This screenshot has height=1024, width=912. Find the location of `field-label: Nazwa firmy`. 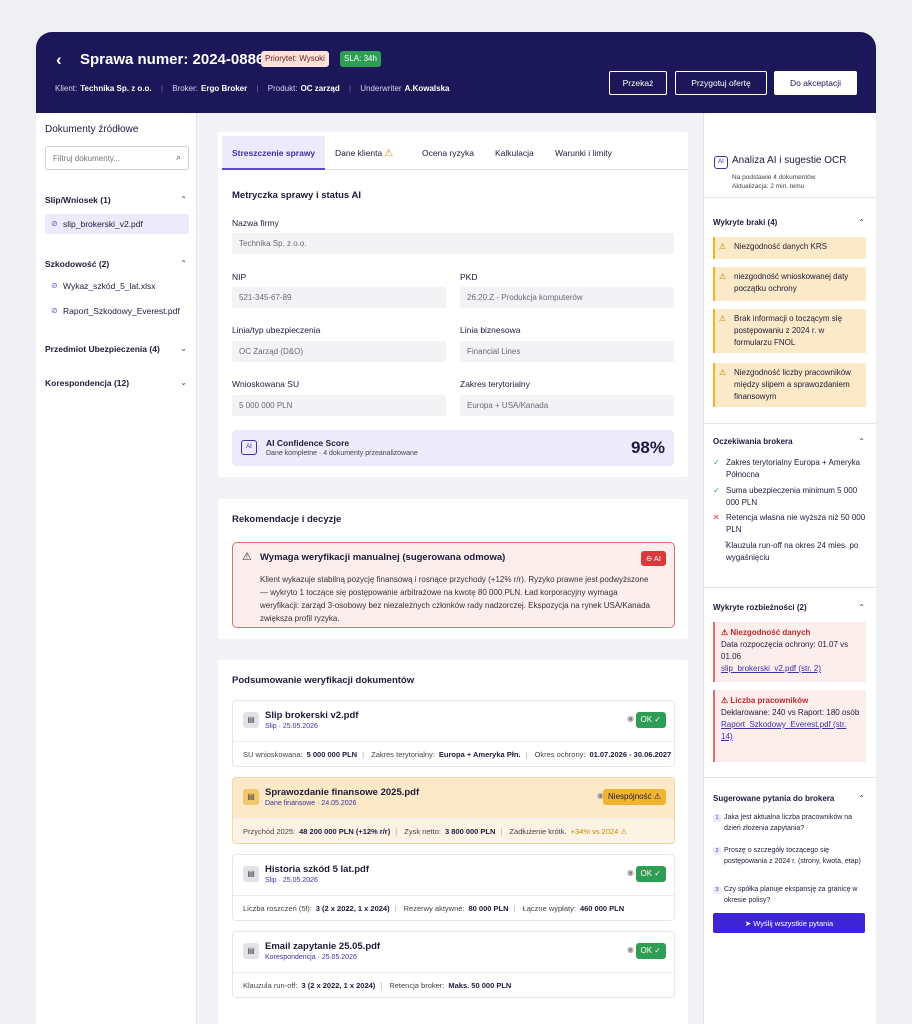

field-label: Nazwa firmy is located at coordinates (255, 223).